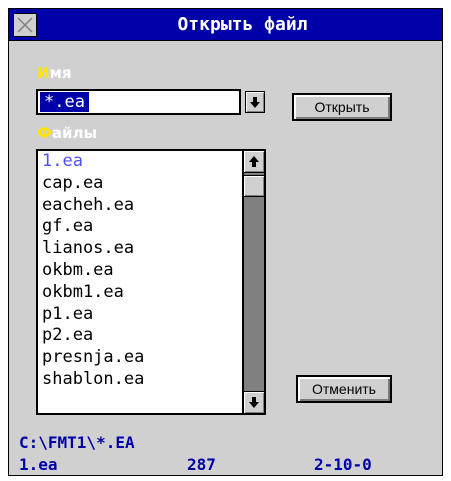  I want to click on files-label-hotkey: Ф, so click(44, 133).